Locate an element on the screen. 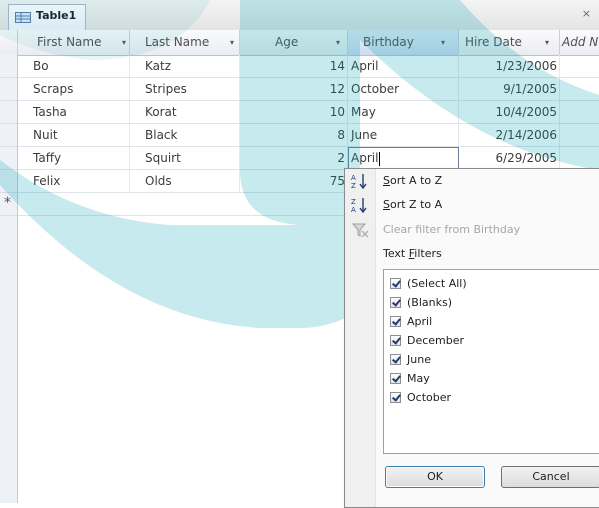 This screenshot has width=599, height=508. cell-last-name: Olds is located at coordinates (185, 181).